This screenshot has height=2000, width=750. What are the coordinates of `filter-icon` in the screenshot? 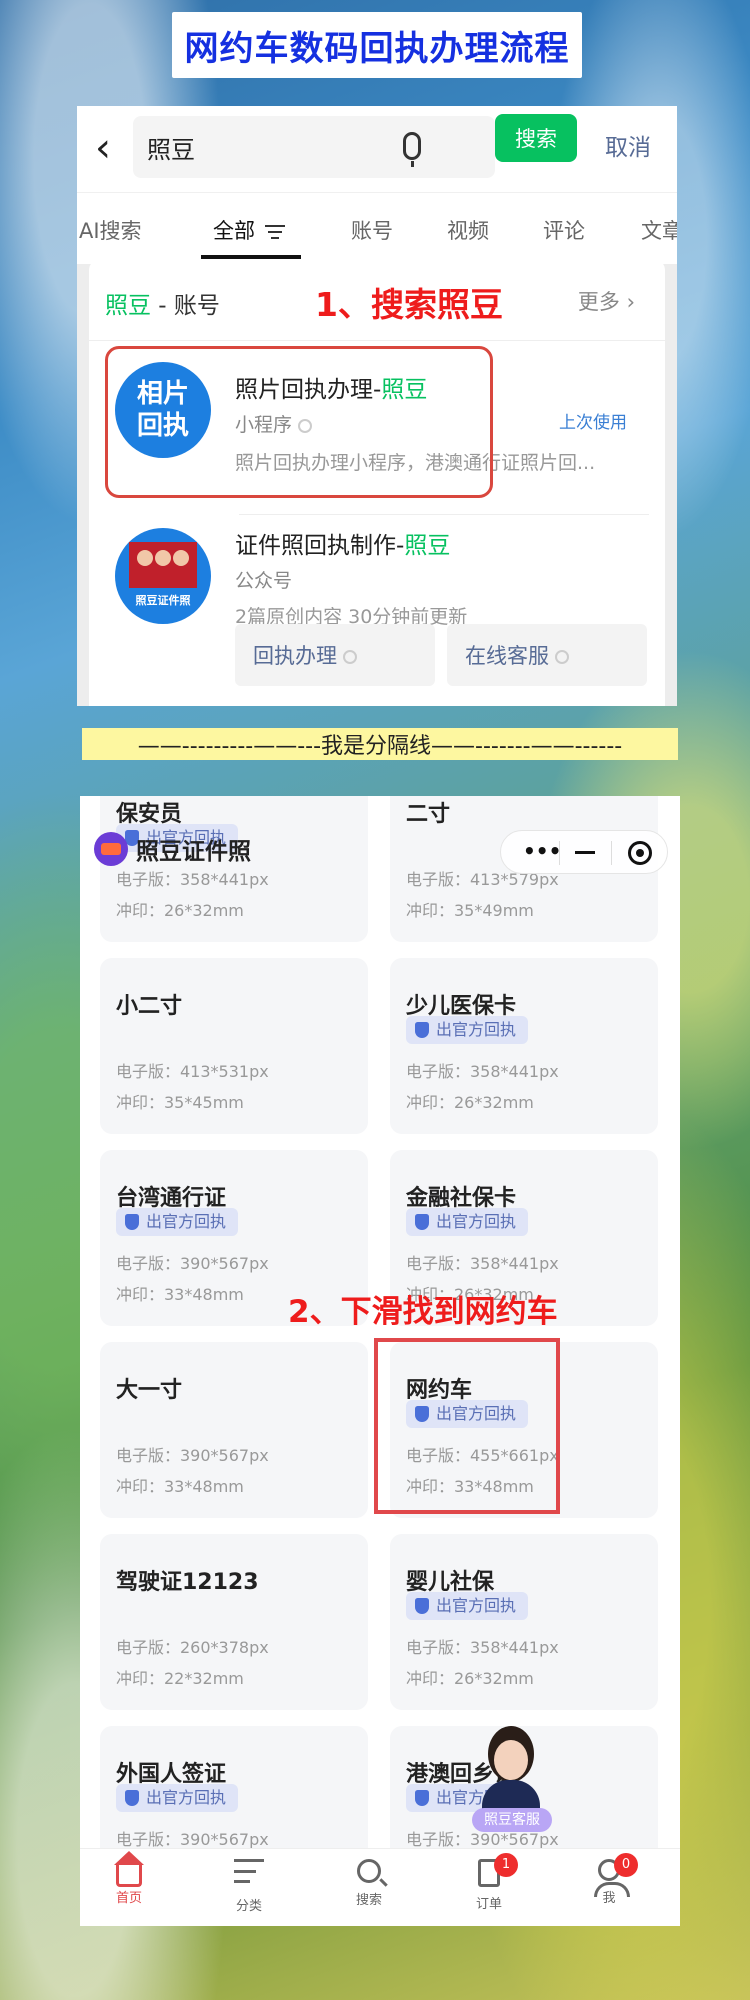 It's located at (275, 232).